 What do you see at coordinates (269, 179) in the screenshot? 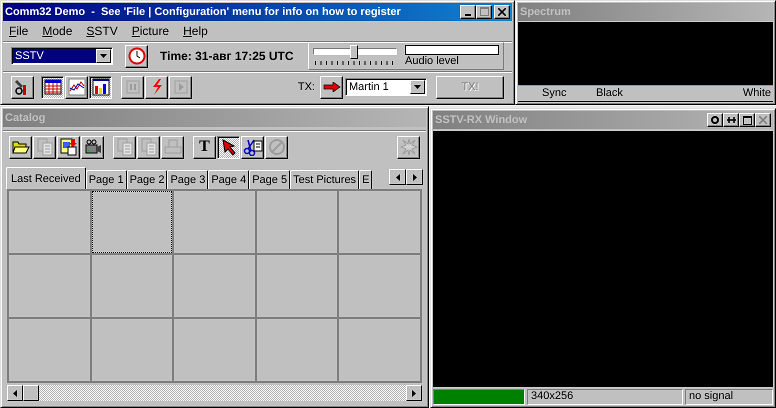
I see `tab: Page 5` at bounding box center [269, 179].